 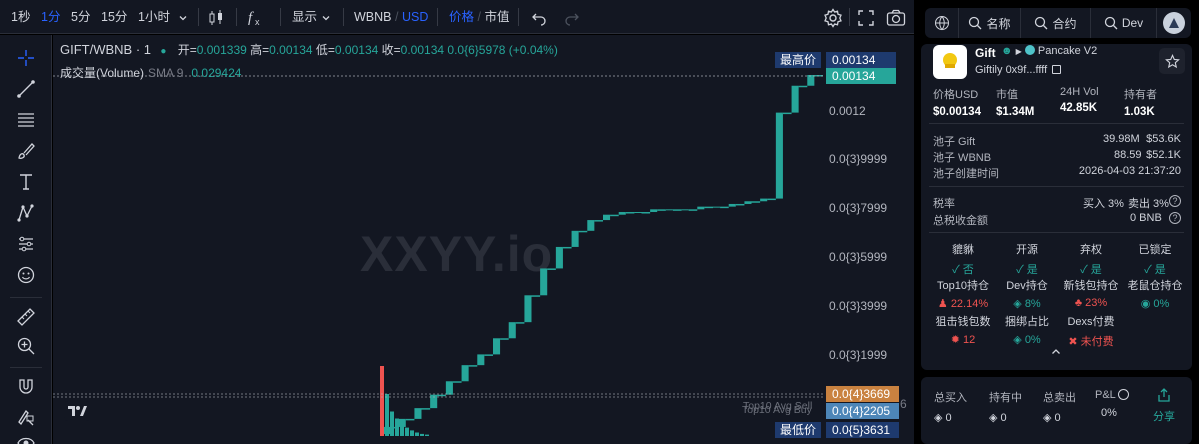 What do you see at coordinates (26, 182) in the screenshot?
I see `text-tool-icon` at bounding box center [26, 182].